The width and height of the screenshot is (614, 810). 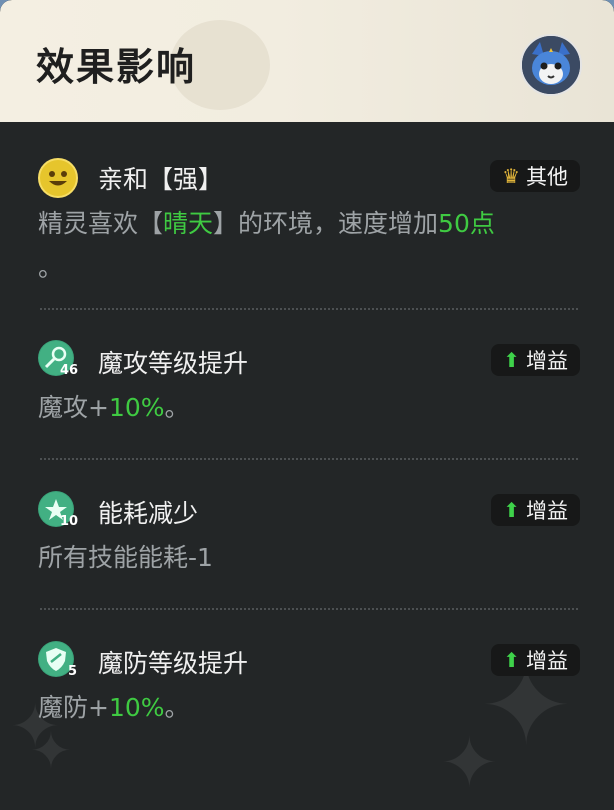 I want to click on smile-face-icon, so click(x=58, y=178).